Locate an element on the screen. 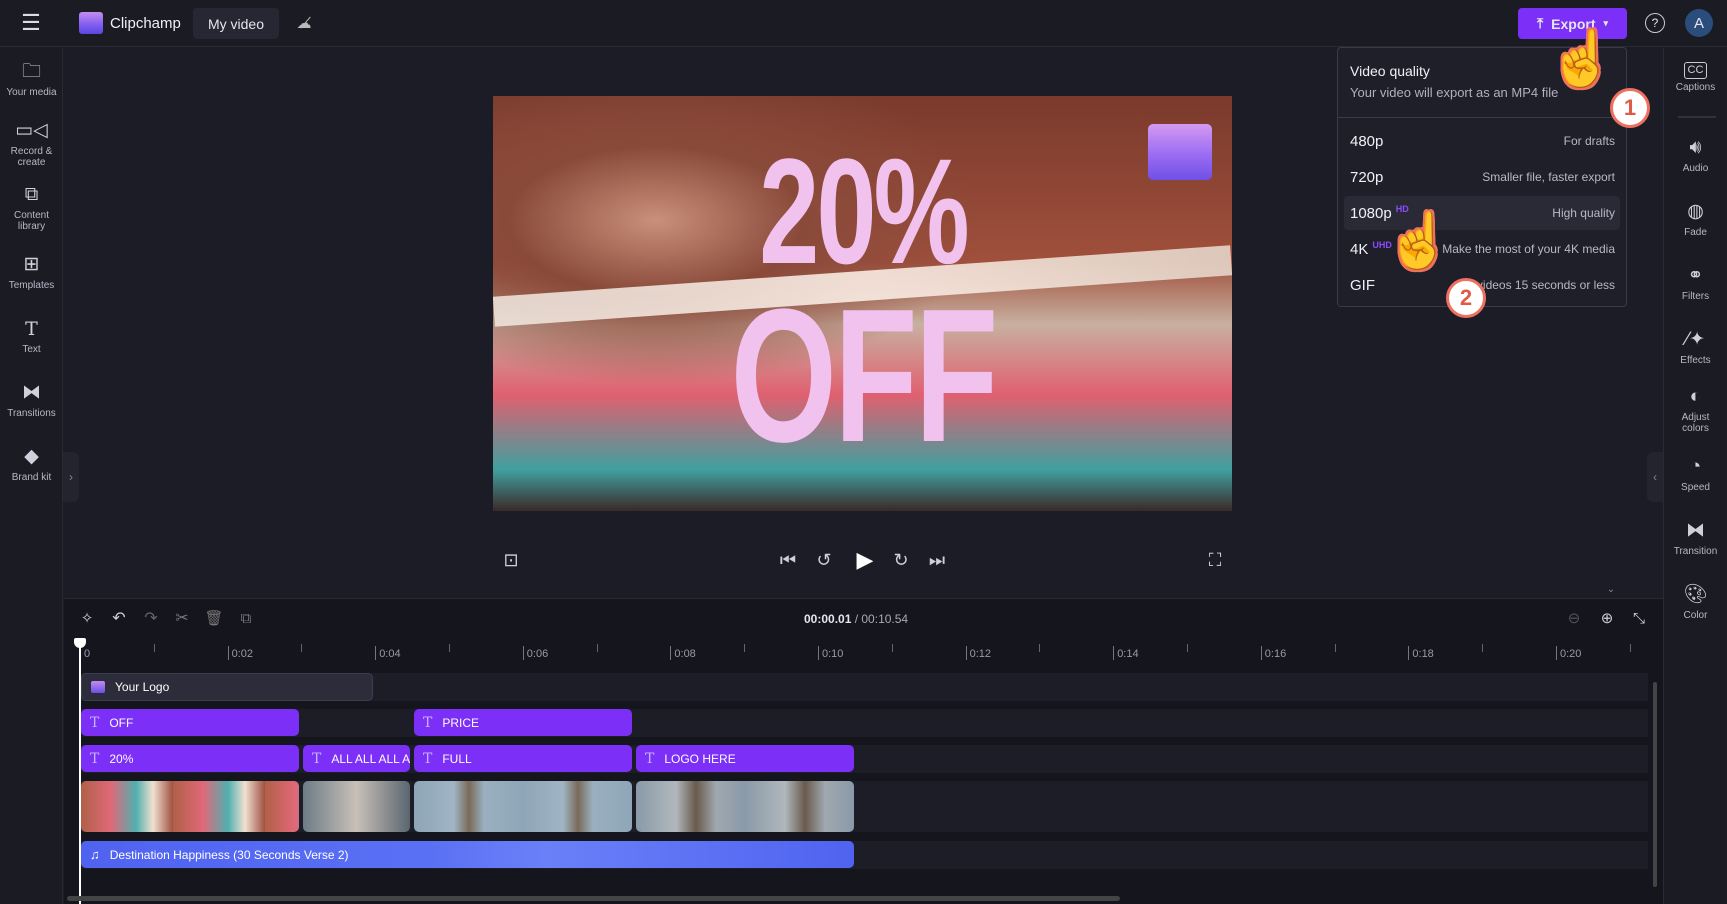 This screenshot has width=1727, height=904. sidebar-item-color: 🎨︎ Color is located at coordinates (1695, 602).